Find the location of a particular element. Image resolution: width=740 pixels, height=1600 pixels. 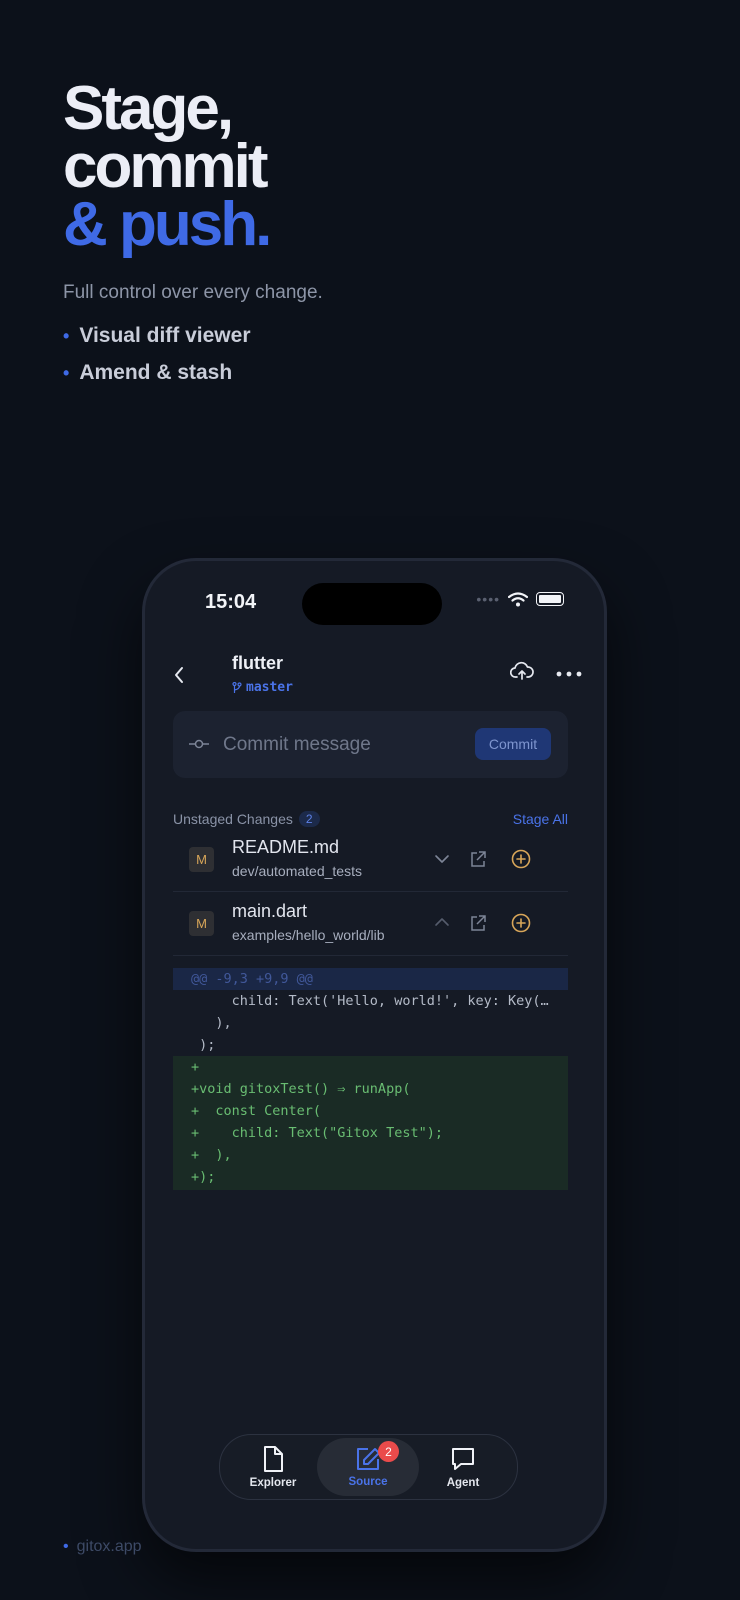

headline-line-1: Stage, is located at coordinates (148, 108).